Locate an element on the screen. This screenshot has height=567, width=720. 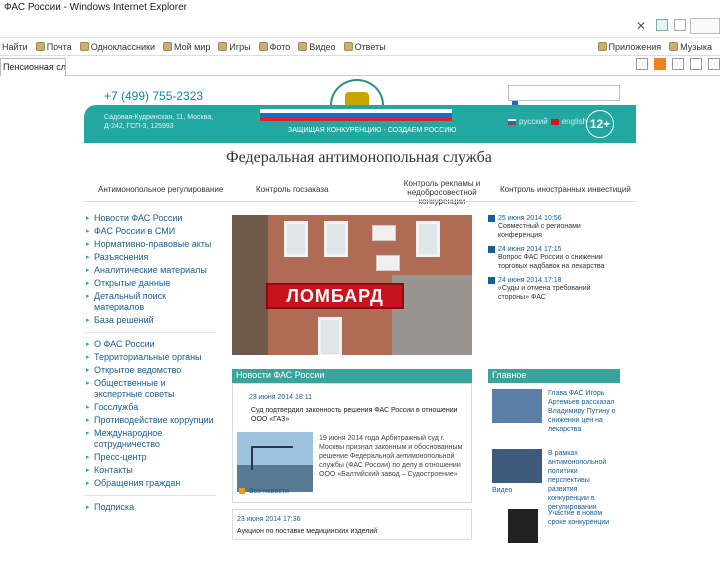
calendar-icon is located at coordinates (491, 280).